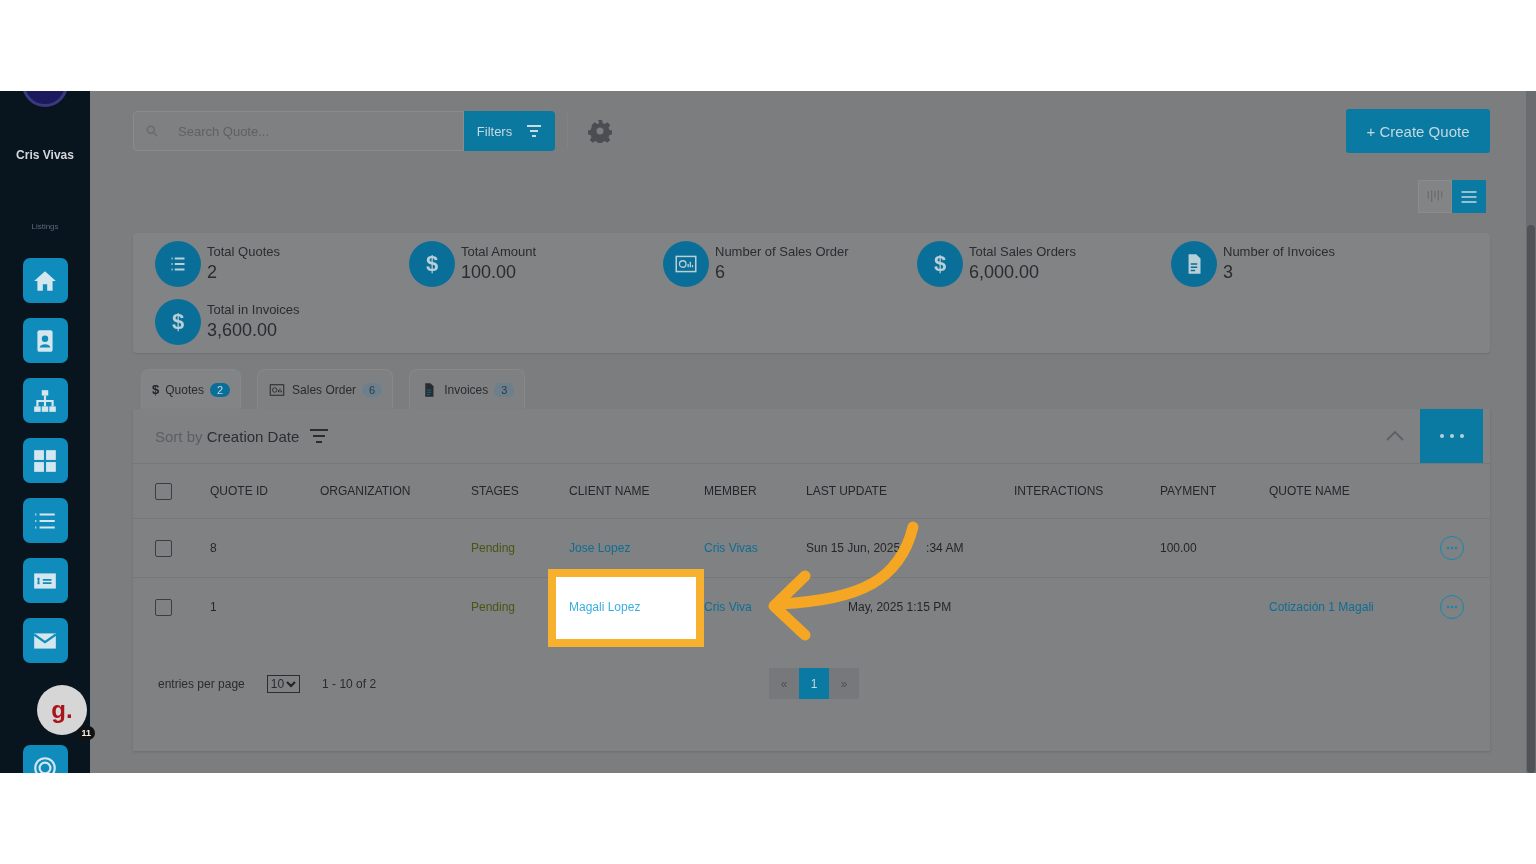  What do you see at coordinates (283, 683) in the screenshot?
I see `per-page-select: 10` at bounding box center [283, 683].